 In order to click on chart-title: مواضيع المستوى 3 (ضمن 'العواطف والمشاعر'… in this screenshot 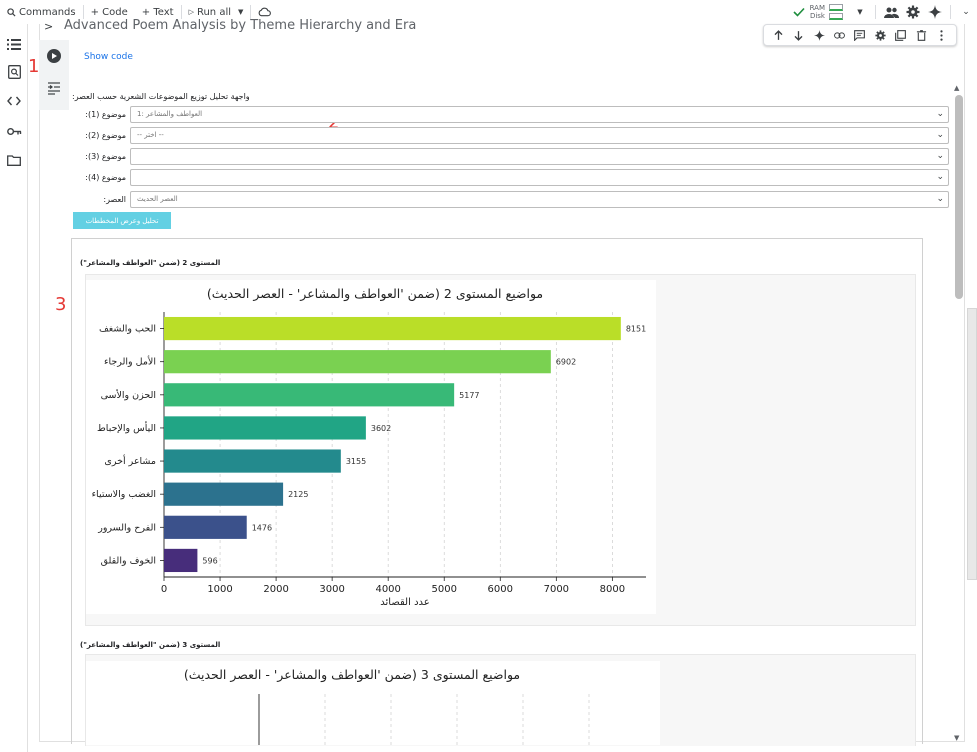, I will do `click(352, 675)`.